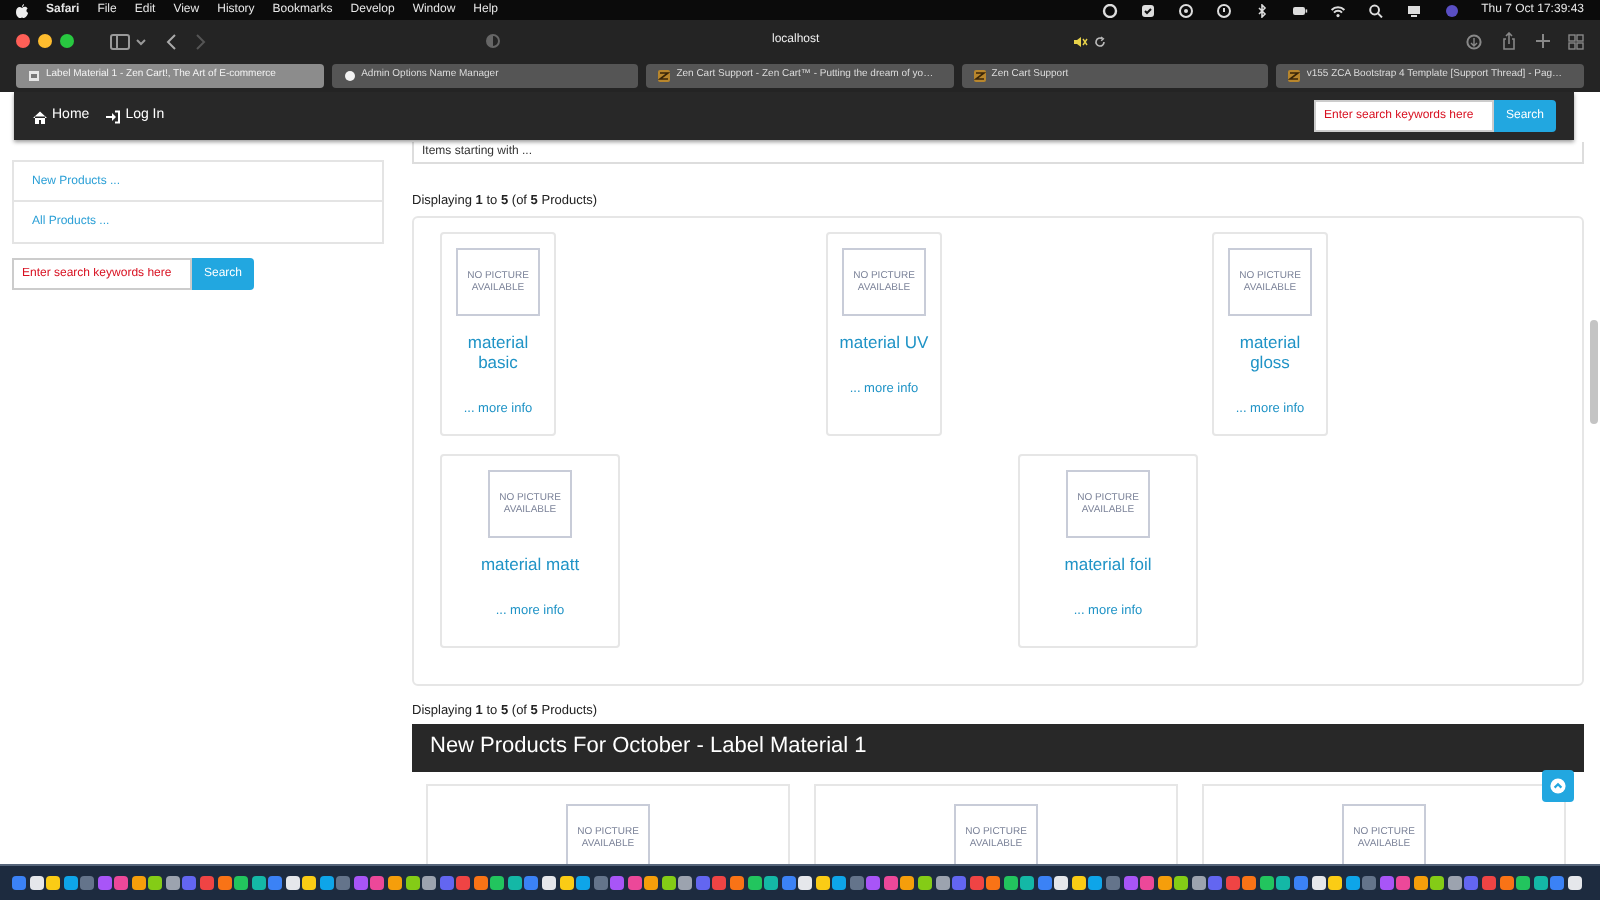  Describe the element at coordinates (113, 116) in the screenshot. I see `login-icon` at that location.